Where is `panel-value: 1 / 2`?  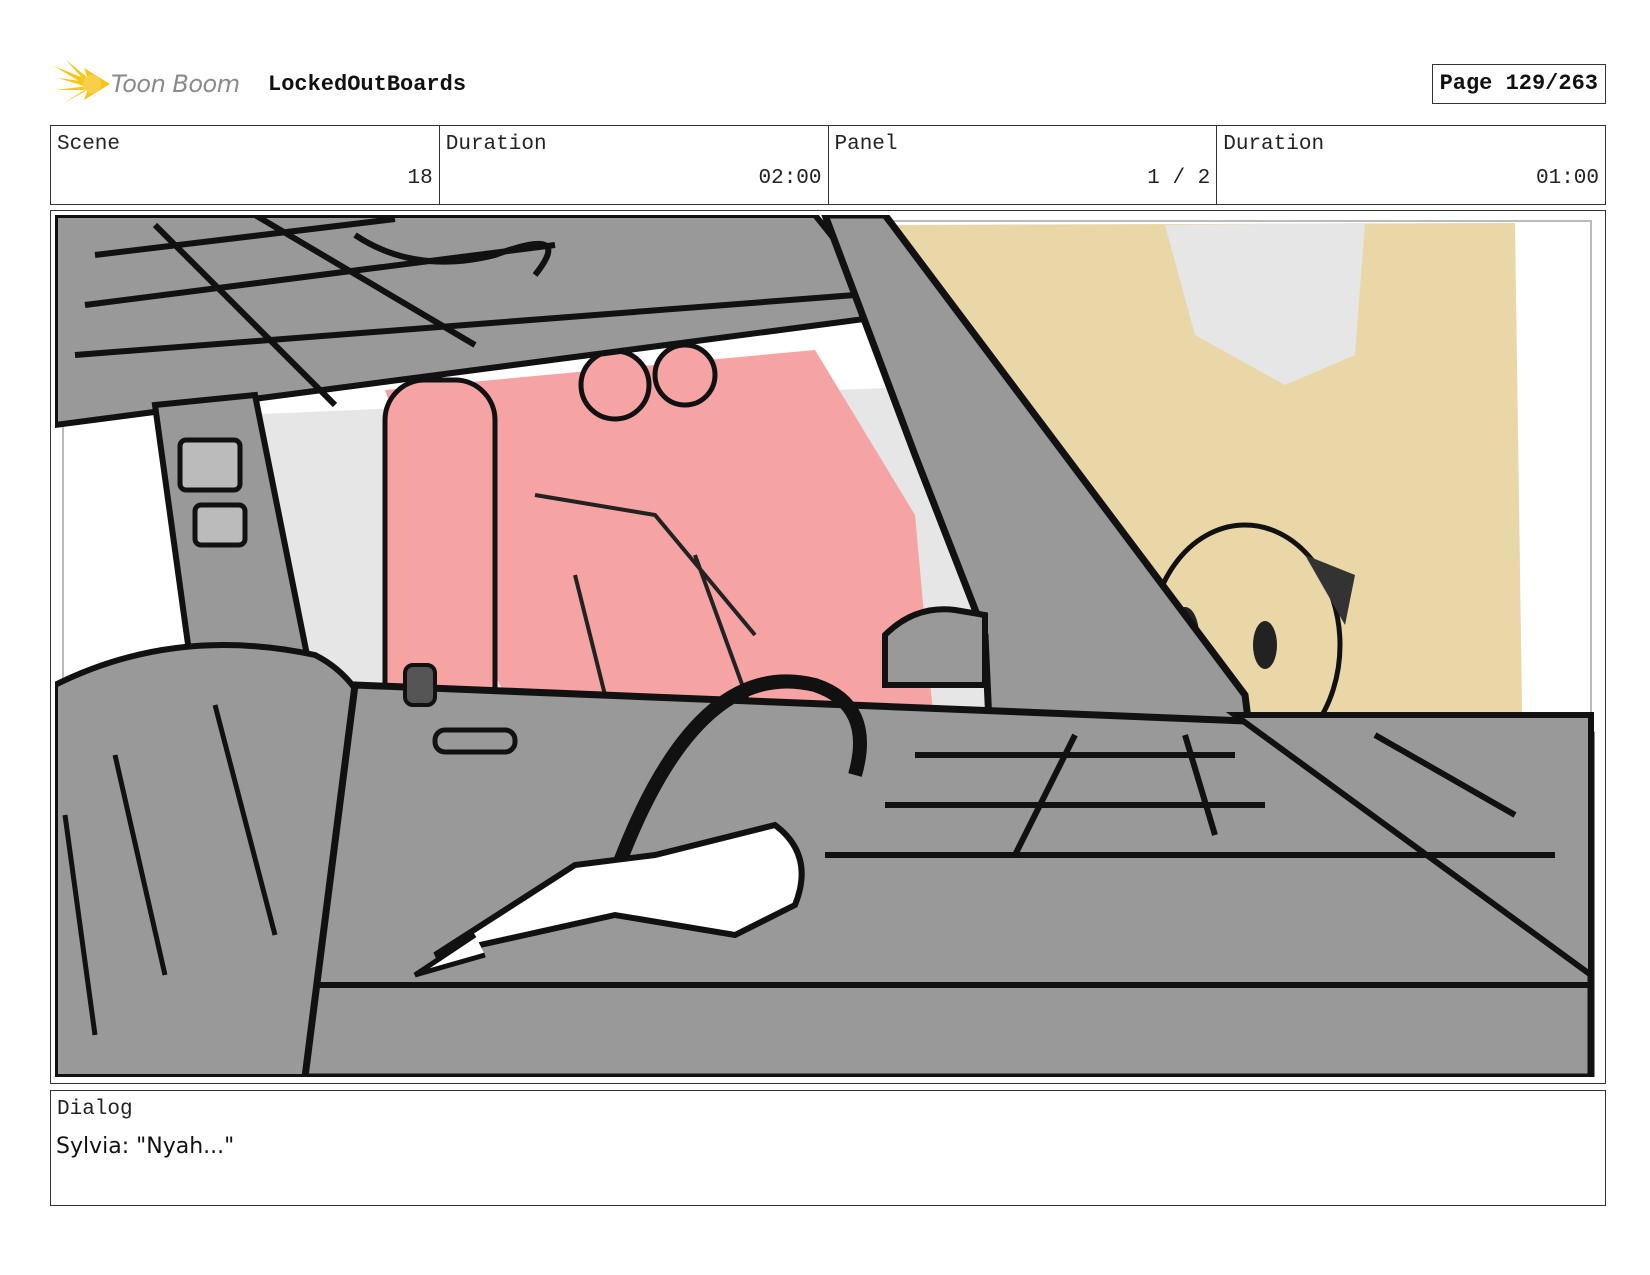 panel-value: 1 / 2 is located at coordinates (1179, 178).